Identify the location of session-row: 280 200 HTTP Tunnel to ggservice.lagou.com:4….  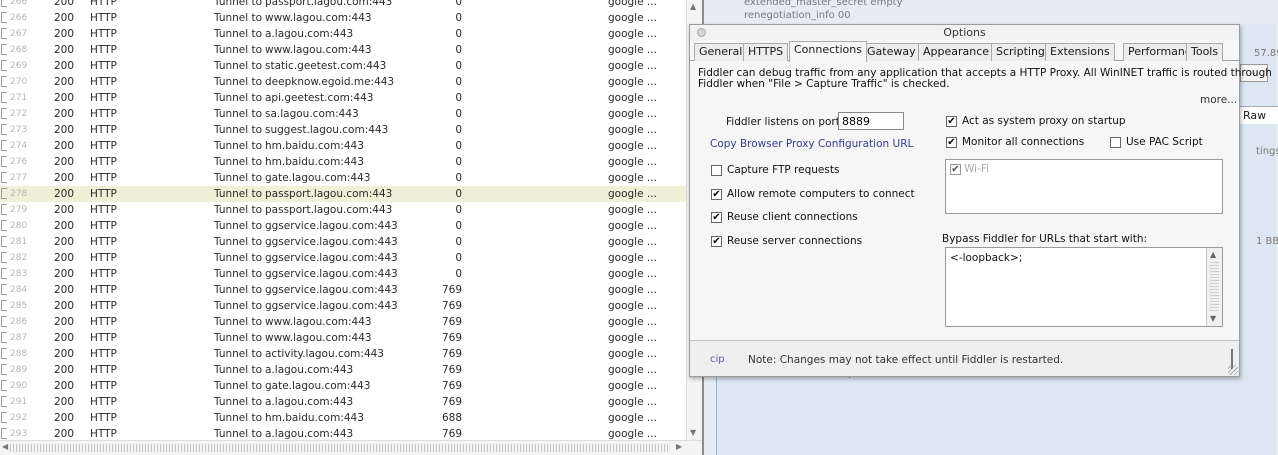
(343, 226).